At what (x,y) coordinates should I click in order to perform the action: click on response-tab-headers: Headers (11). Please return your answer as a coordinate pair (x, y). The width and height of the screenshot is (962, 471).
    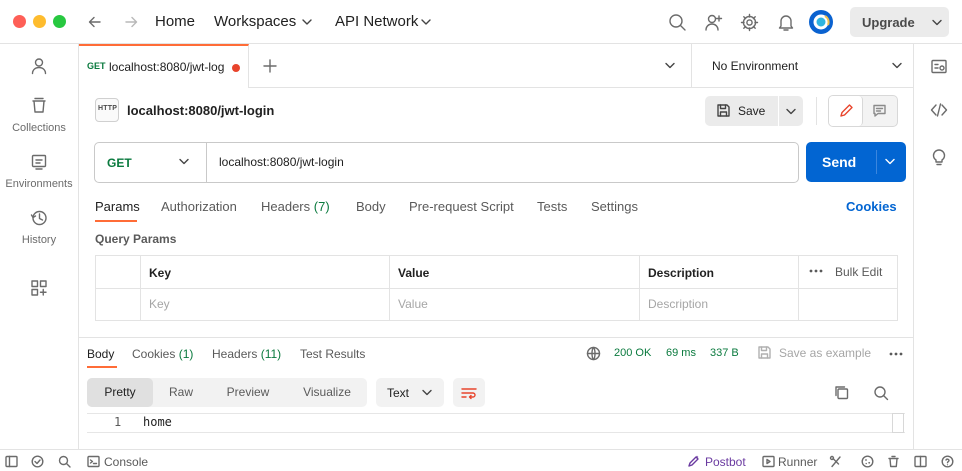
    Looking at the image, I should click on (246, 354).